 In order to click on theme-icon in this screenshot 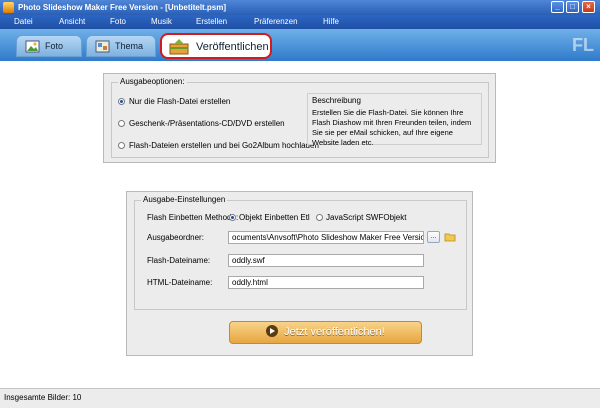, I will do `click(102, 46)`.